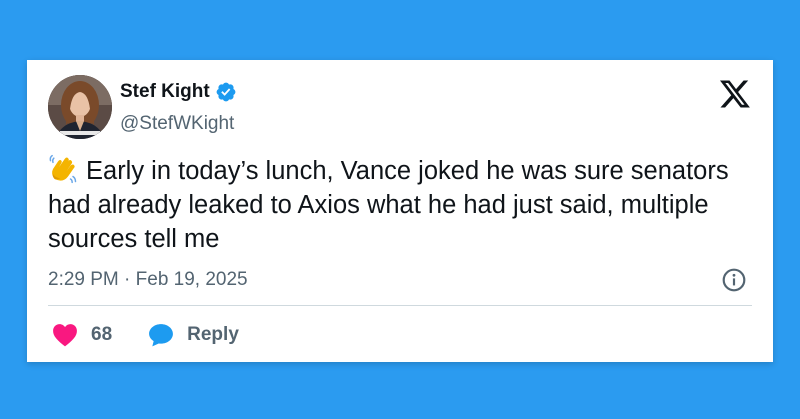  What do you see at coordinates (213, 335) in the screenshot?
I see `reply-button: Reply` at bounding box center [213, 335].